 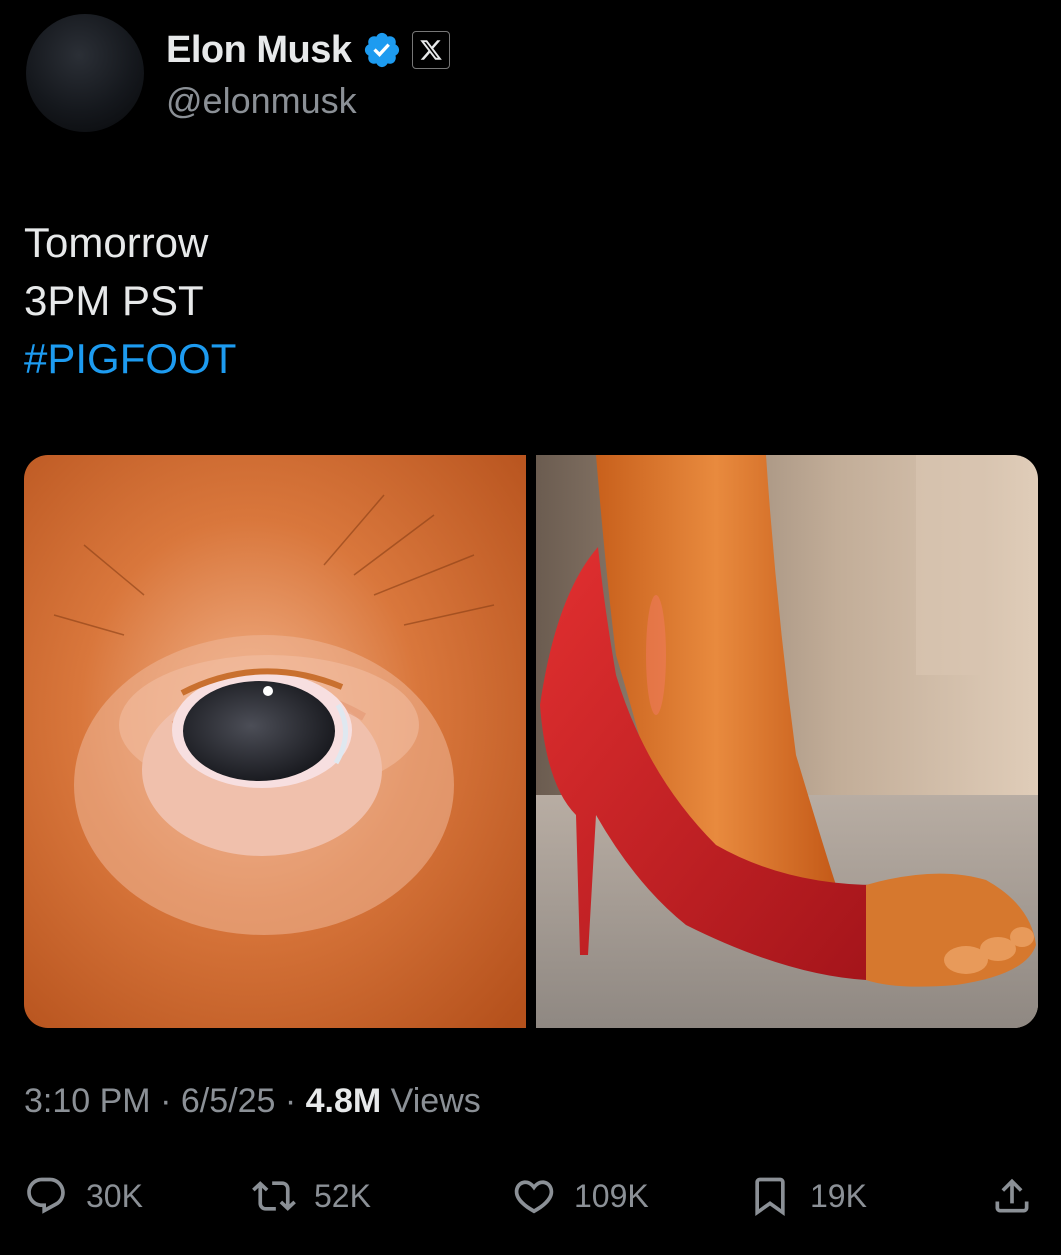 I want to click on hashtag-link: #PIGFOOT, so click(x=130, y=359).